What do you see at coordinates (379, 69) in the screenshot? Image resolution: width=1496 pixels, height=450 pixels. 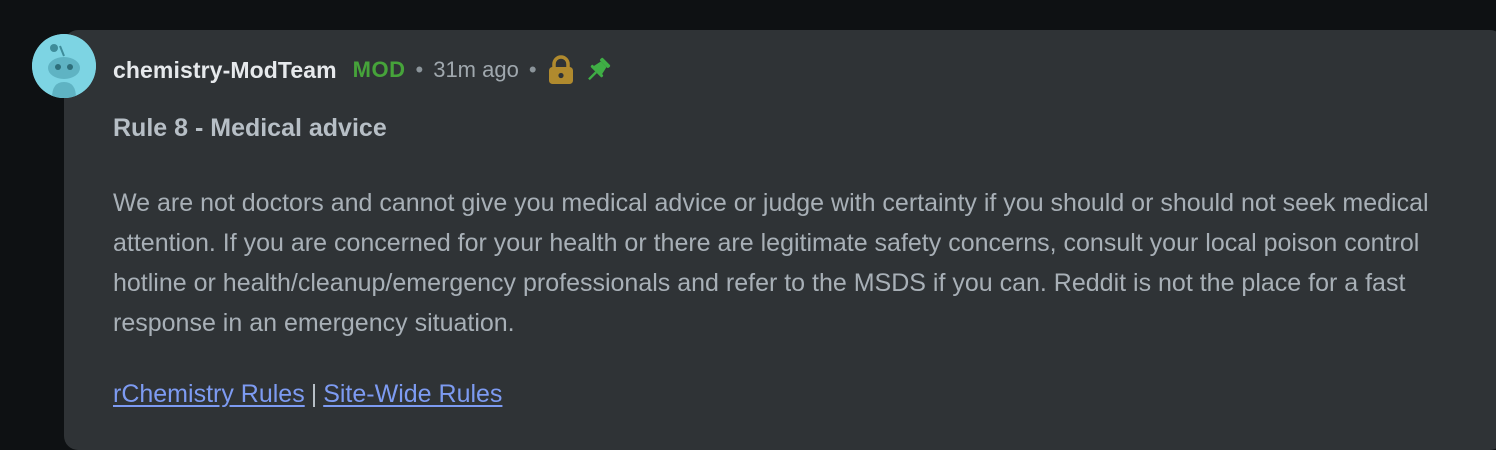 I see `mod-badge: MOD` at bounding box center [379, 69].